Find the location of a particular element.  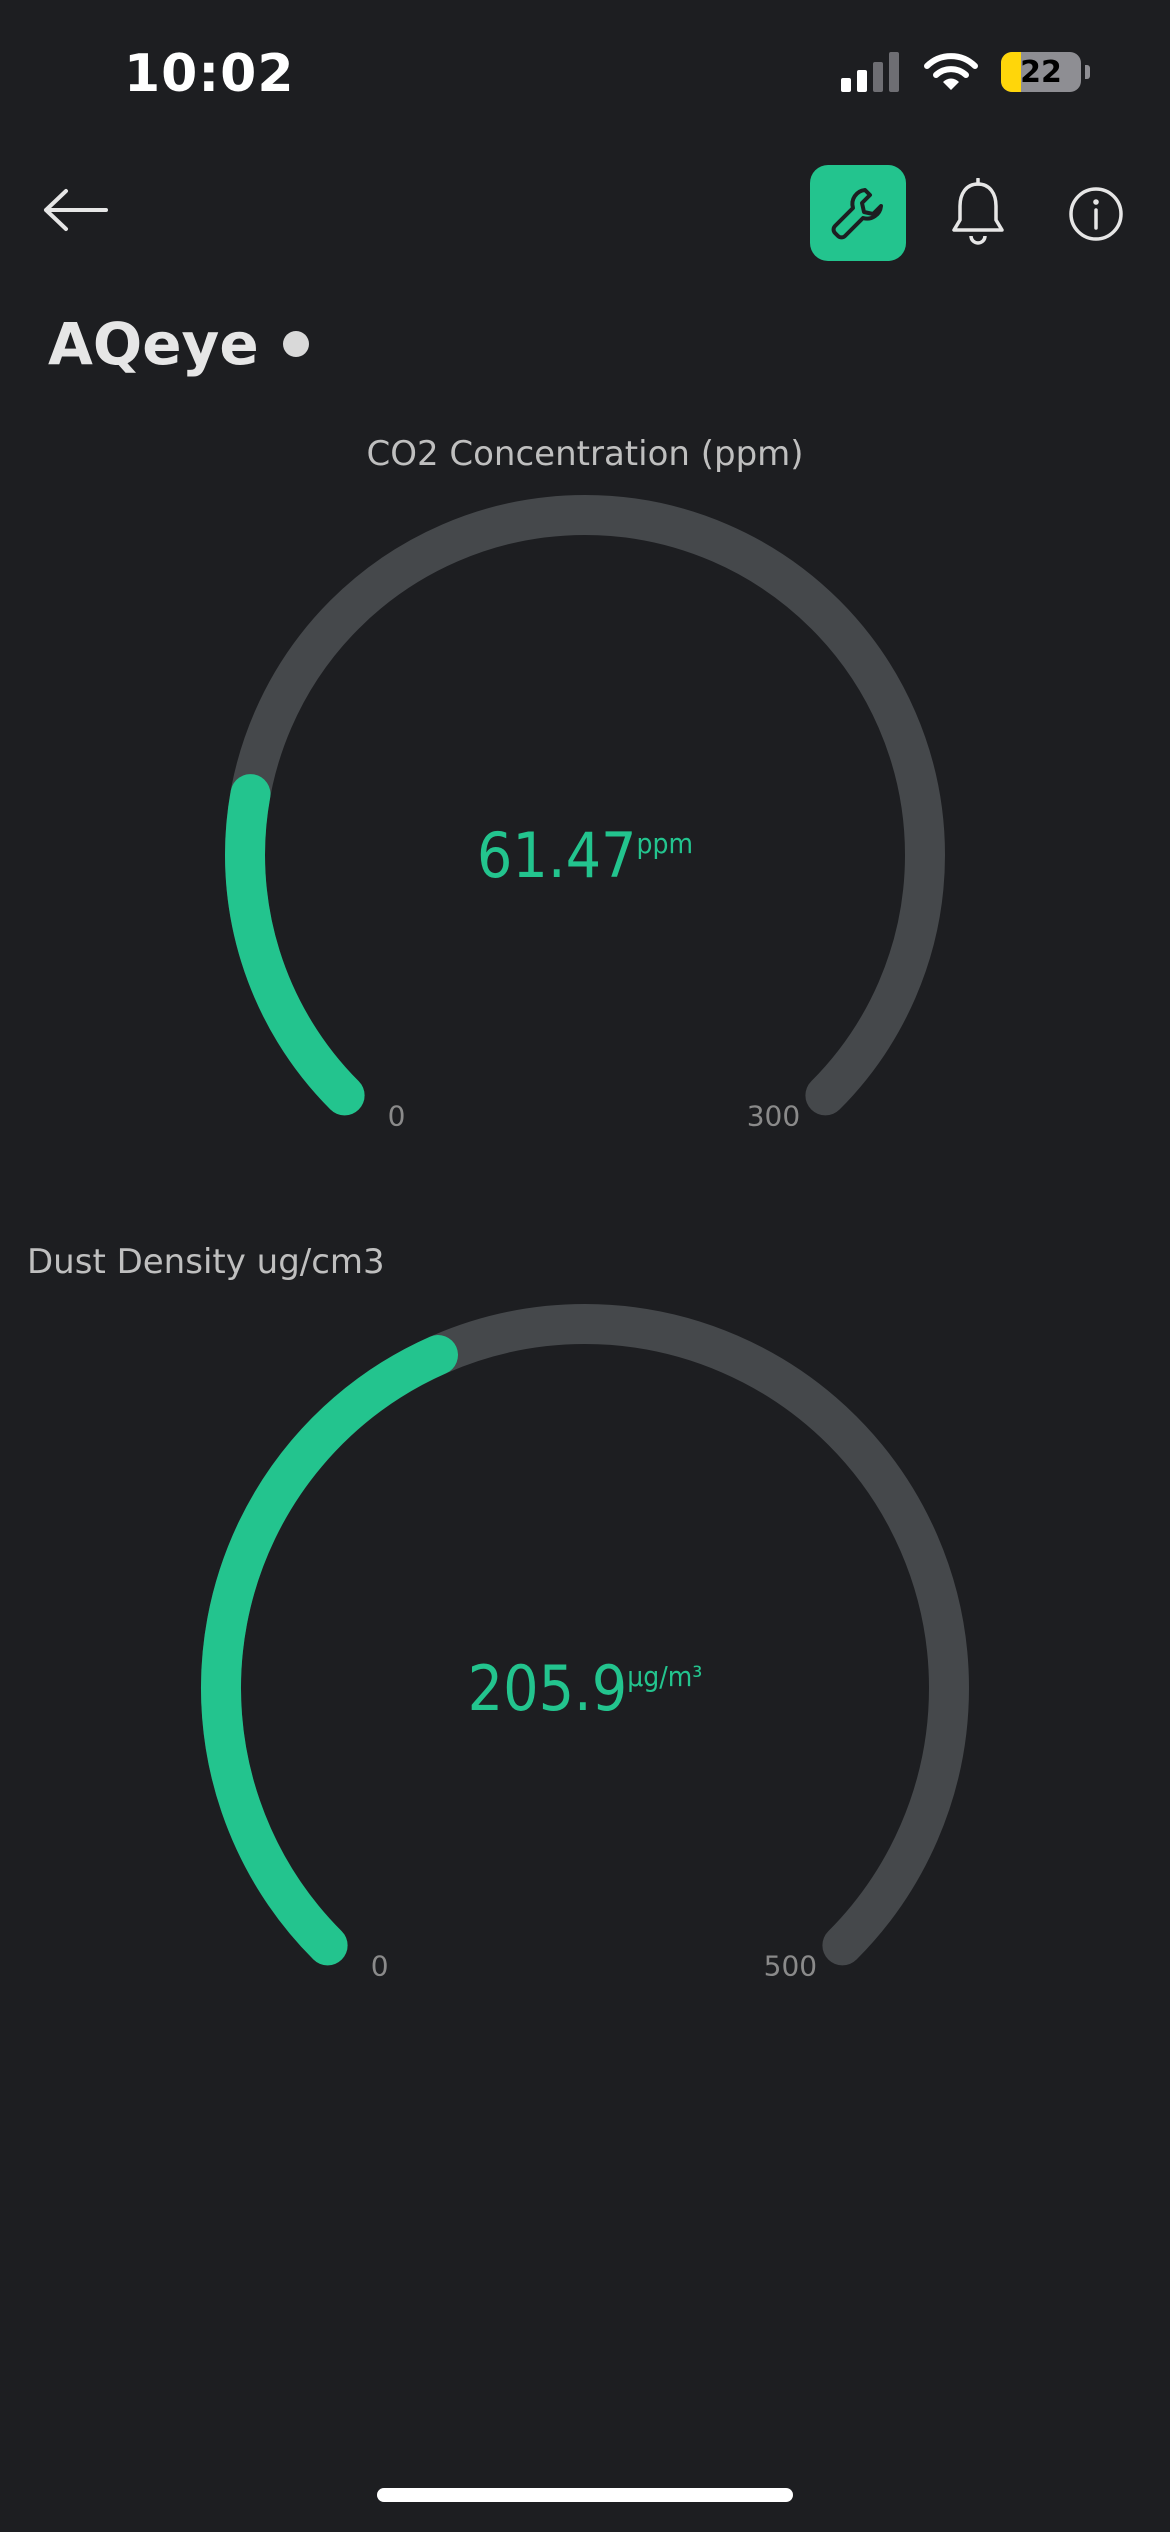

bell-icon is located at coordinates (978, 212).